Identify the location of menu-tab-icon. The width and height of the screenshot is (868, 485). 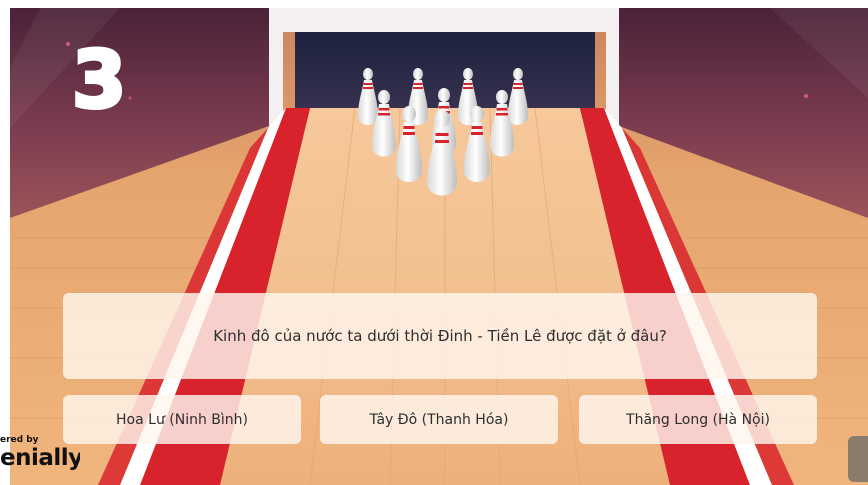
(858, 459).